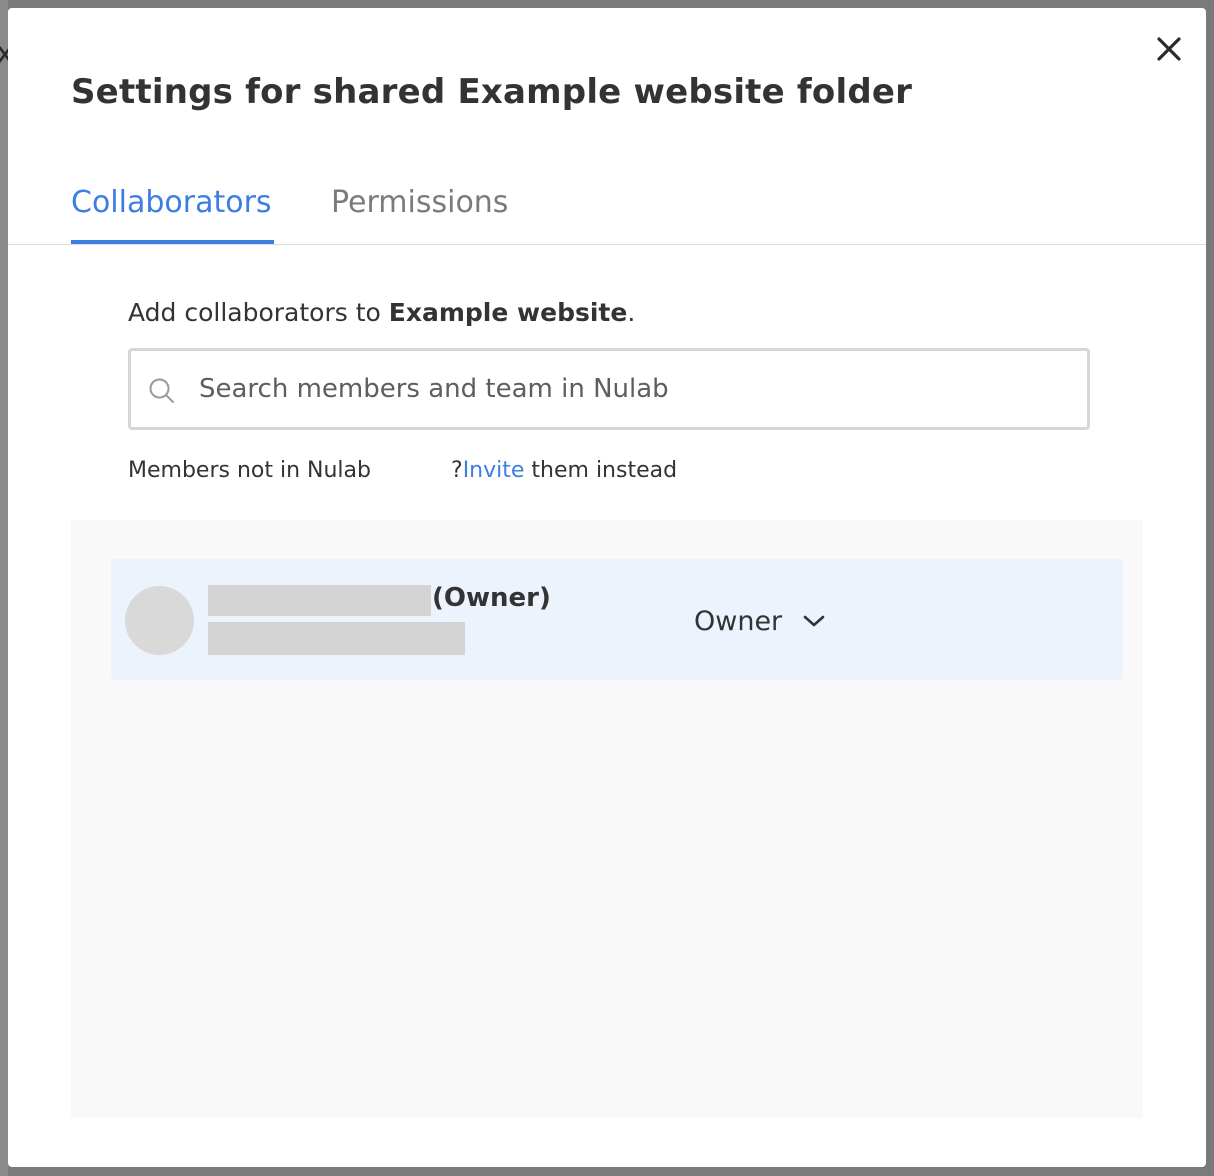 This screenshot has height=1176, width=1214. What do you see at coordinates (162, 393) in the screenshot?
I see `search-icon` at bounding box center [162, 393].